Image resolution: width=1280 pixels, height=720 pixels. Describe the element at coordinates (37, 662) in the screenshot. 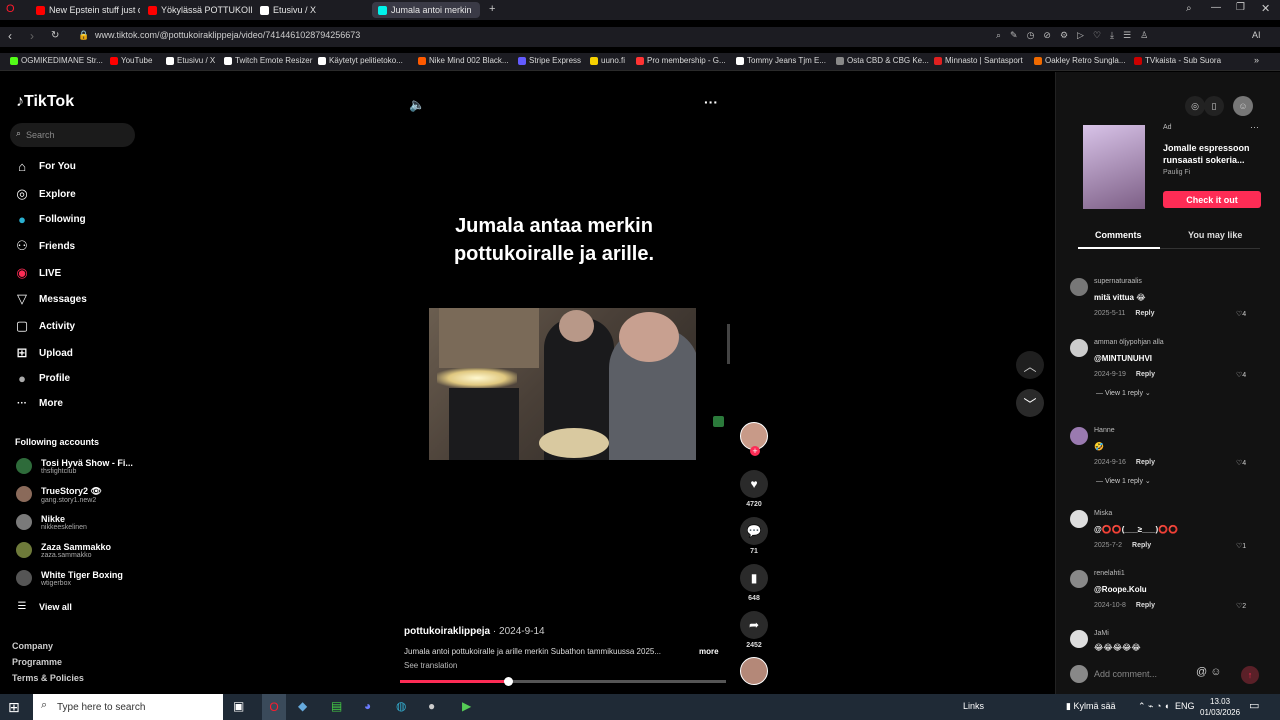

I see `footer-programme: Programme` at that location.